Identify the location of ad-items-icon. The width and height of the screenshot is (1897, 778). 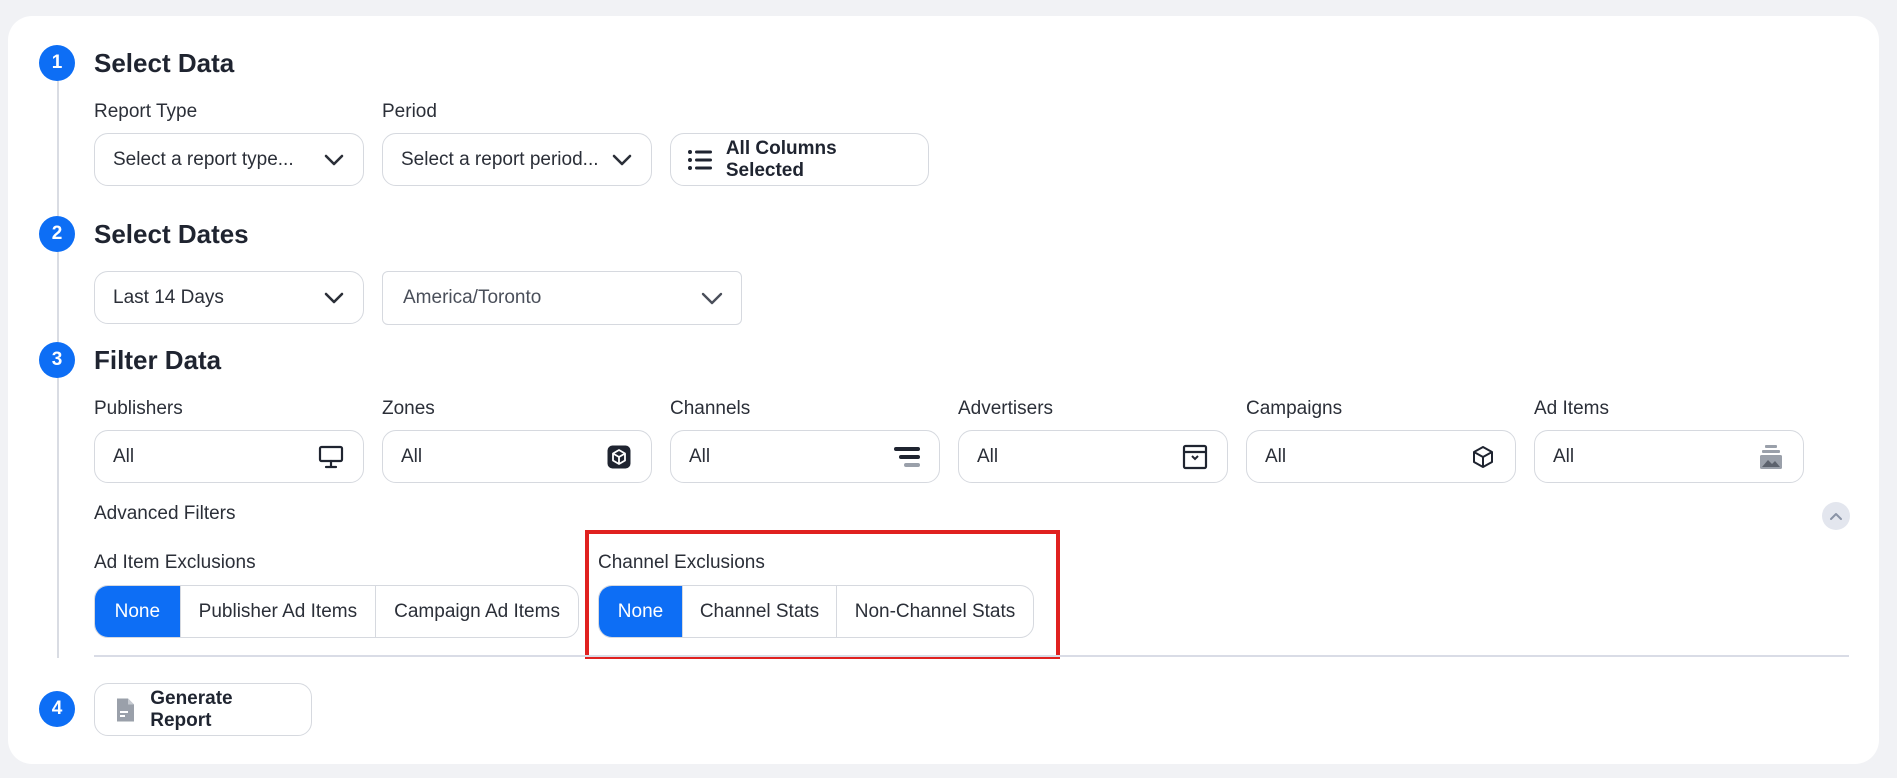
(1771, 457).